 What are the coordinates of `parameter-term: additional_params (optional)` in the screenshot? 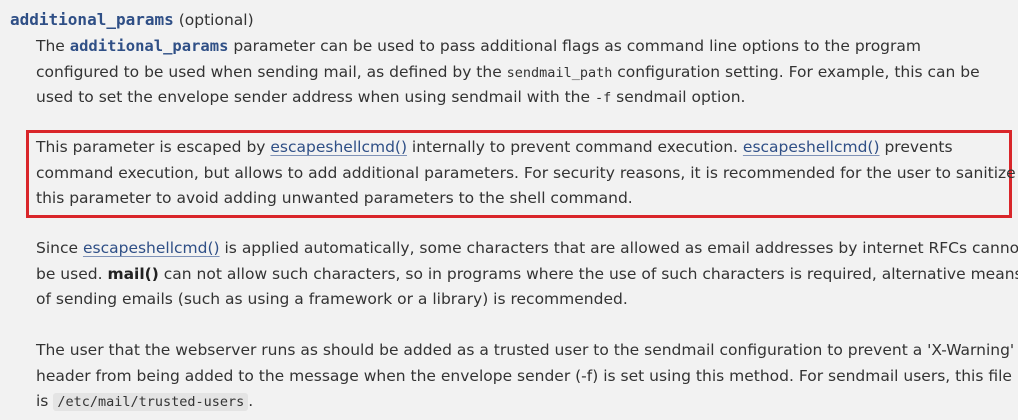 It's located at (132, 20).